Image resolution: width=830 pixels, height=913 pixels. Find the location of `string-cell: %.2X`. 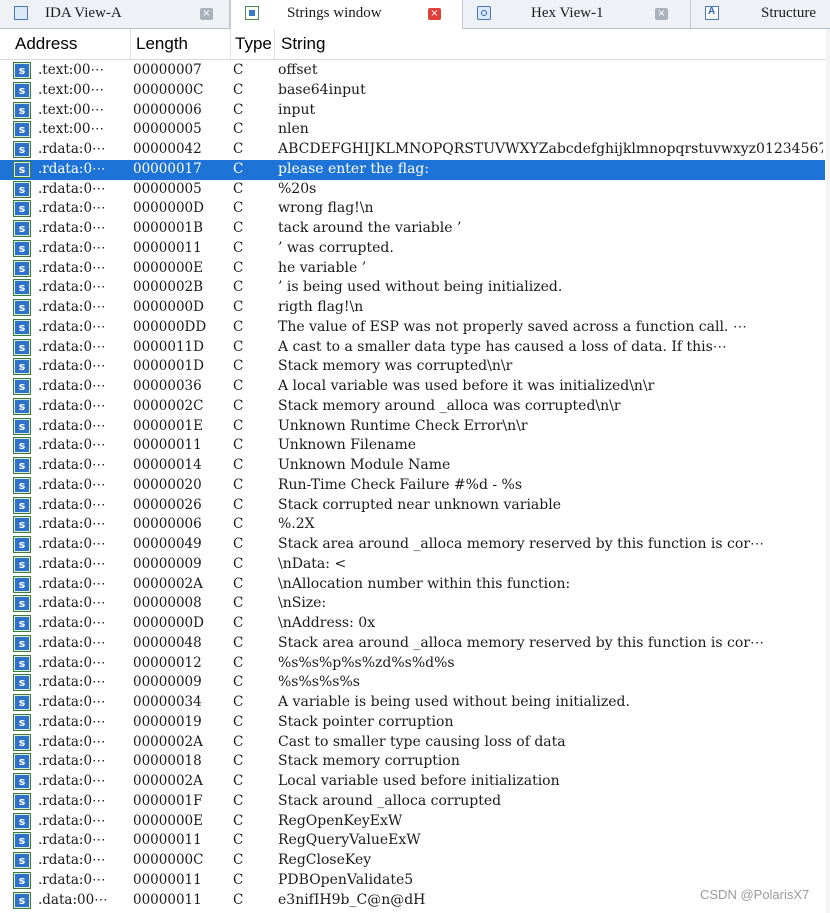

string-cell: %.2X is located at coordinates (296, 524).